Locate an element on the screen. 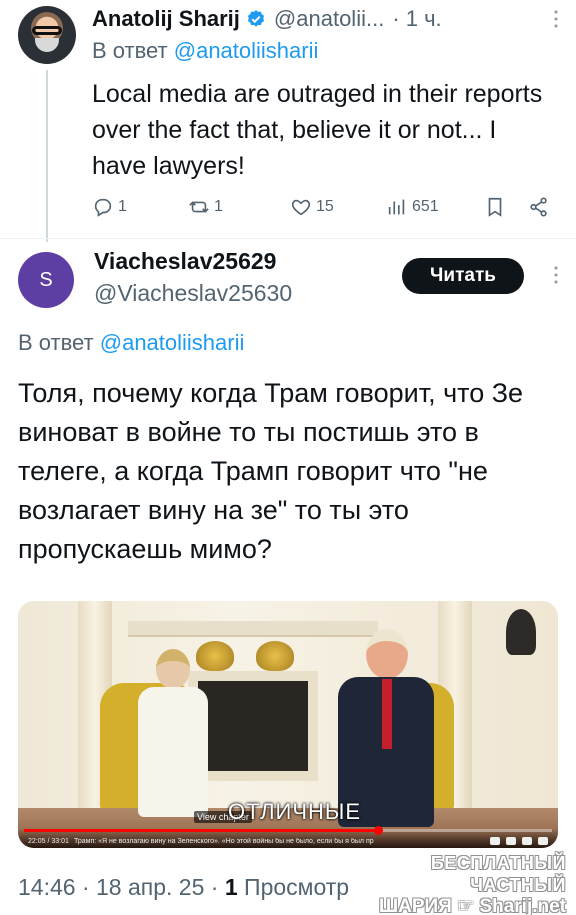 This screenshot has width=576, height=915. thread-connector-line is located at coordinates (47, 156).